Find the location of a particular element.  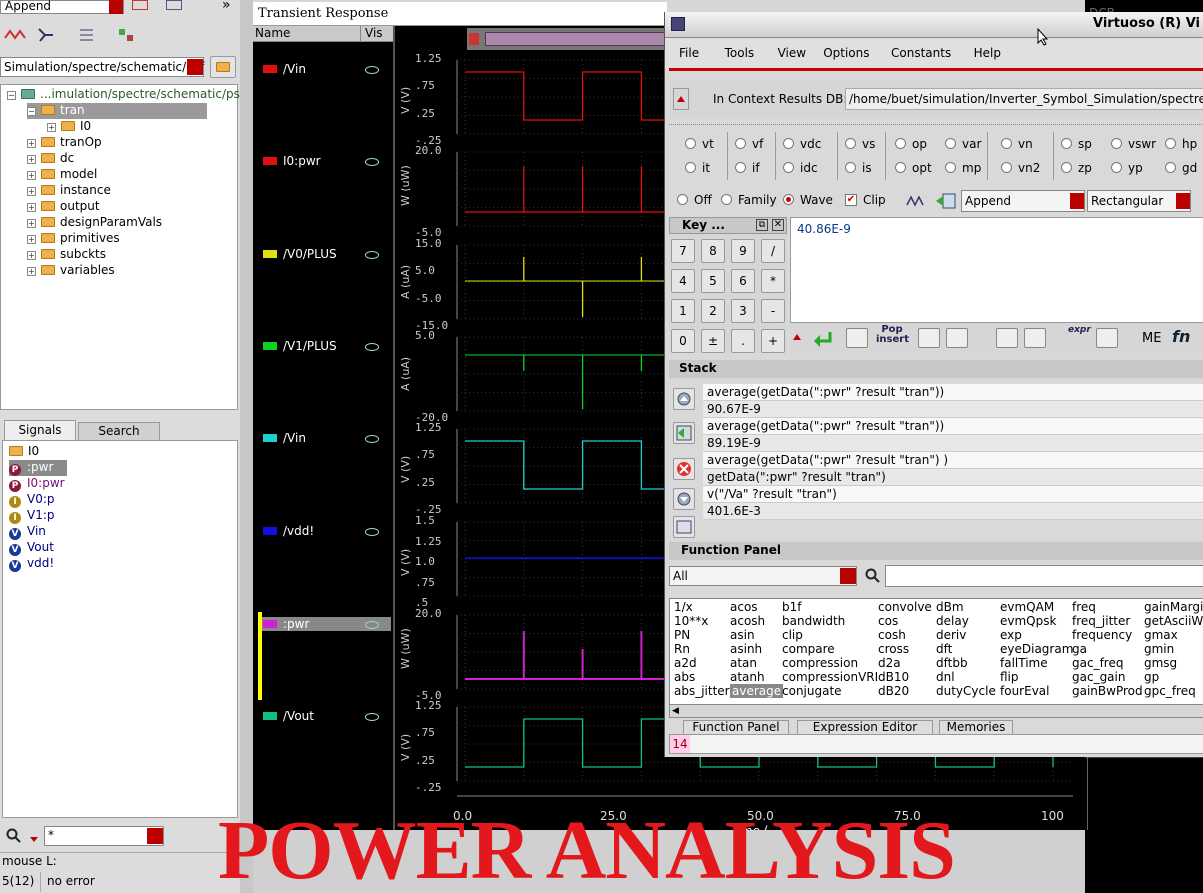

function-item: dnl is located at coordinates (945, 677).